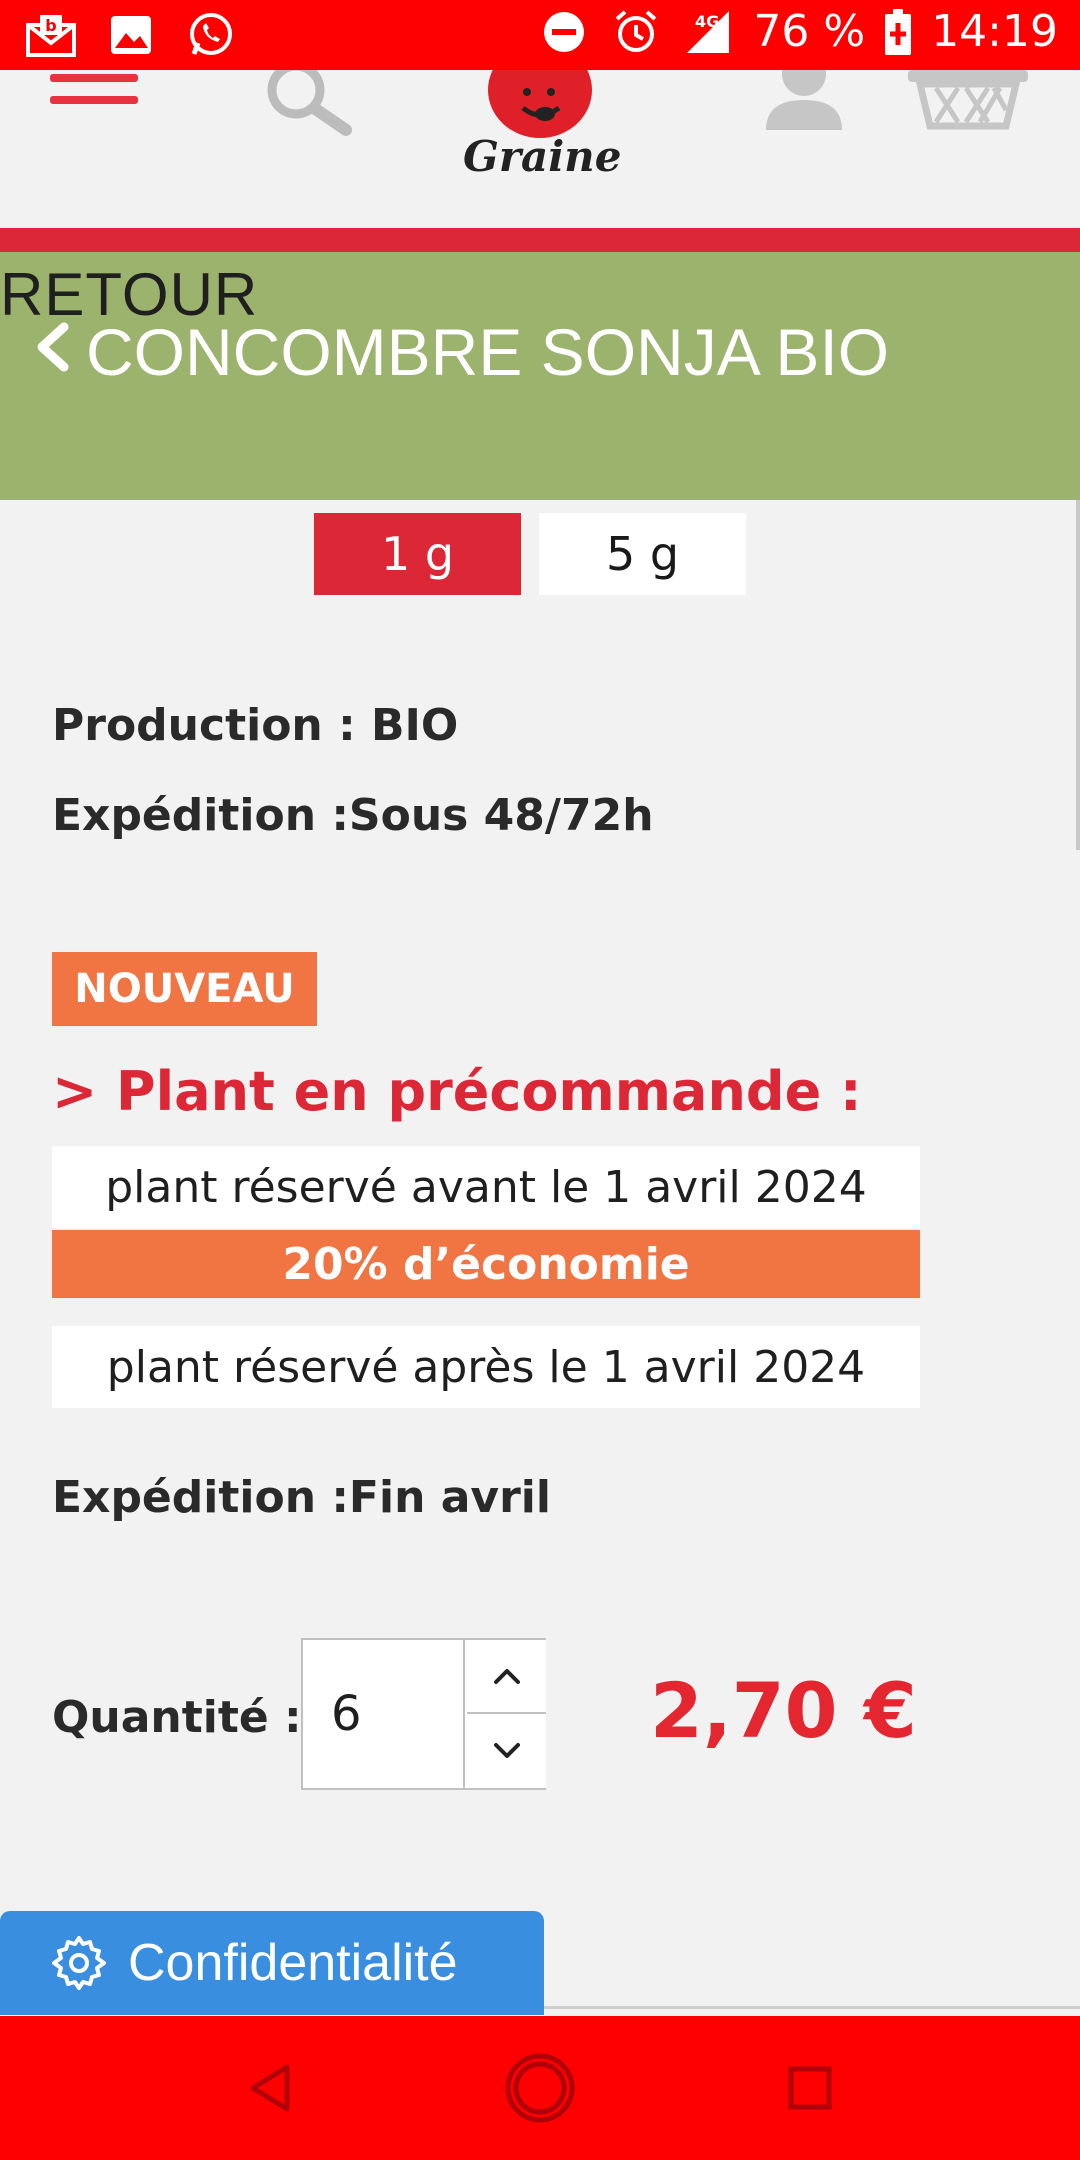 The height and width of the screenshot is (2160, 1080). I want to click on quantity-label: Quantité :, so click(177, 1717).